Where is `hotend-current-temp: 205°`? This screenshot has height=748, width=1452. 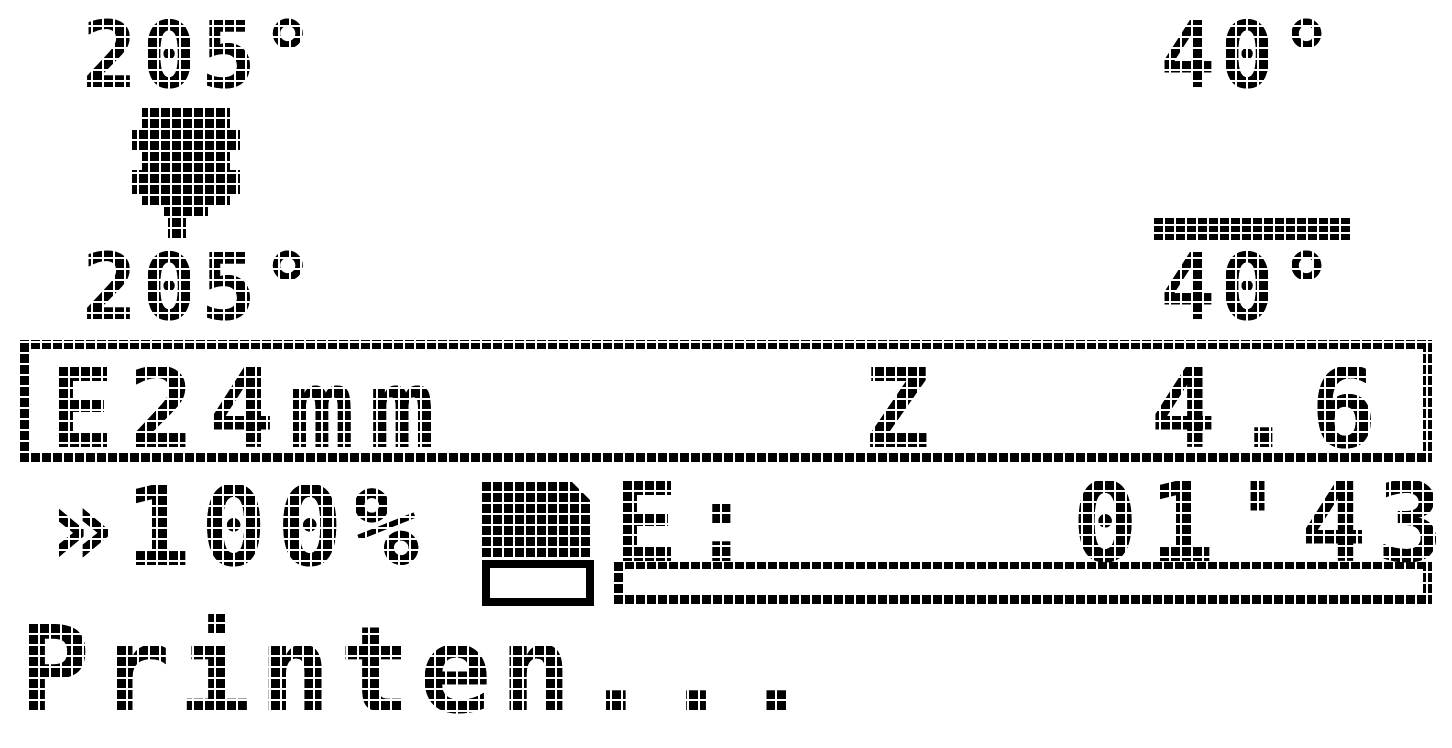 hotend-current-temp: 205° is located at coordinates (201, 55).